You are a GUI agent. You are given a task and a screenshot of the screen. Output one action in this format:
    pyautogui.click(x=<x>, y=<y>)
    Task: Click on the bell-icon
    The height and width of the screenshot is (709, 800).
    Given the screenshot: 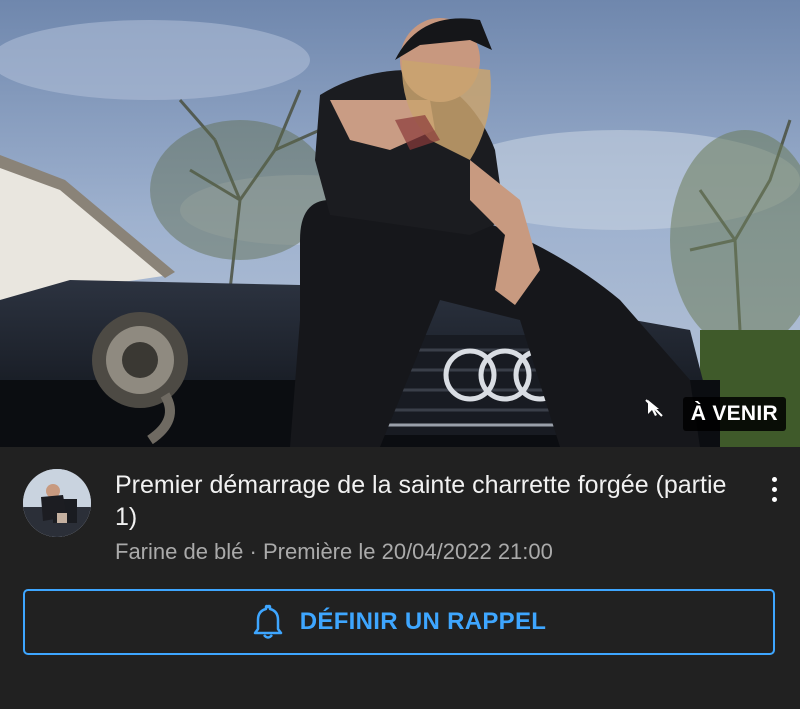 What is the action you would take?
    pyautogui.click(x=268, y=621)
    